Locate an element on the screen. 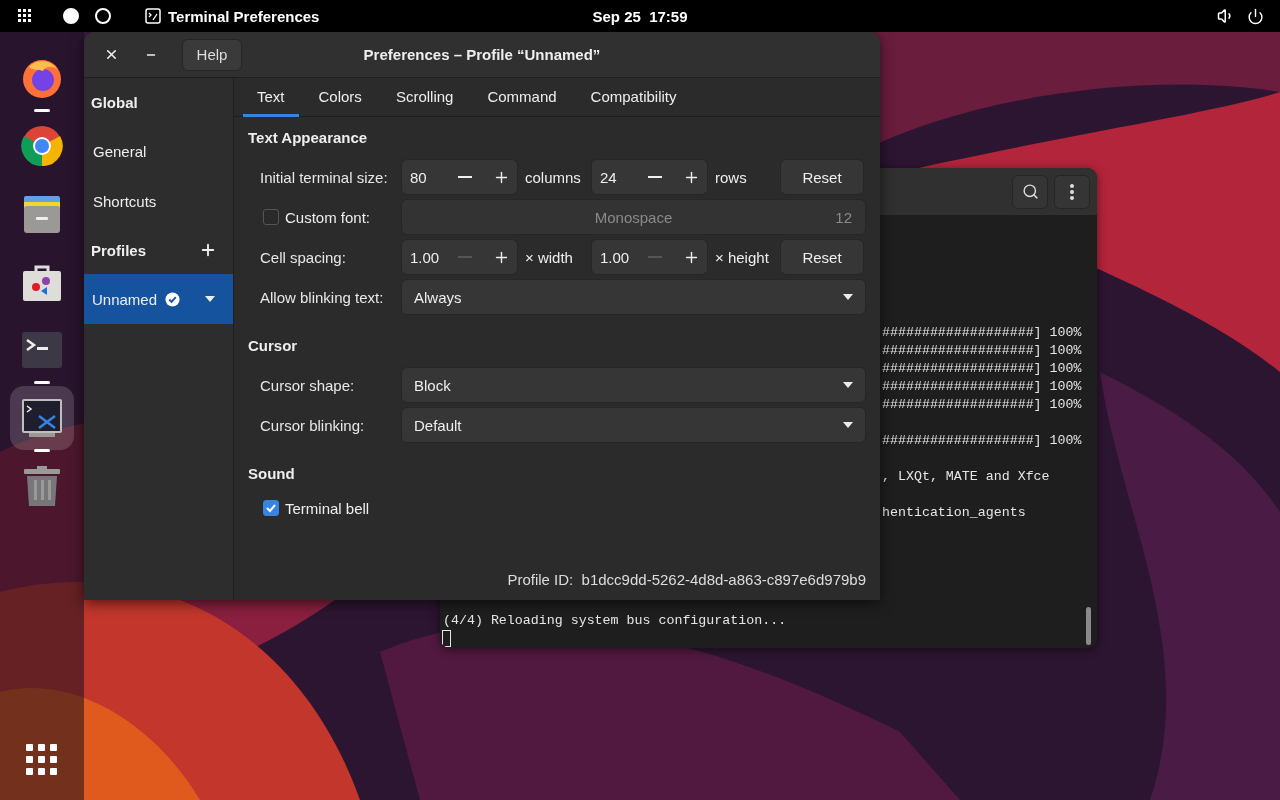  sidebar-heading: Profiles is located at coordinates (119, 250).